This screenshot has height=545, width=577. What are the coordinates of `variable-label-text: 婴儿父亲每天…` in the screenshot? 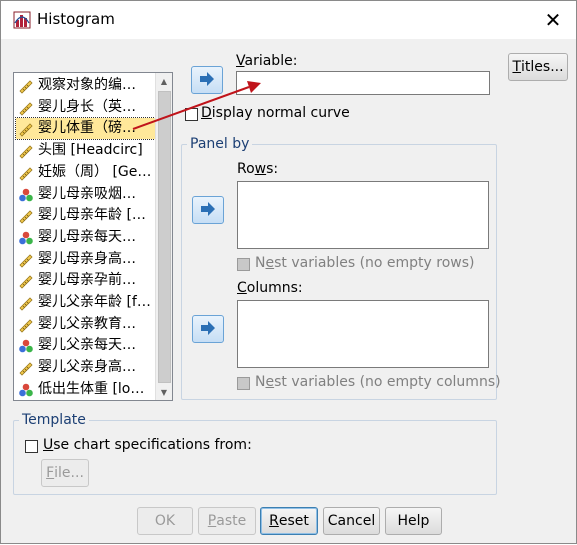 It's located at (87, 345).